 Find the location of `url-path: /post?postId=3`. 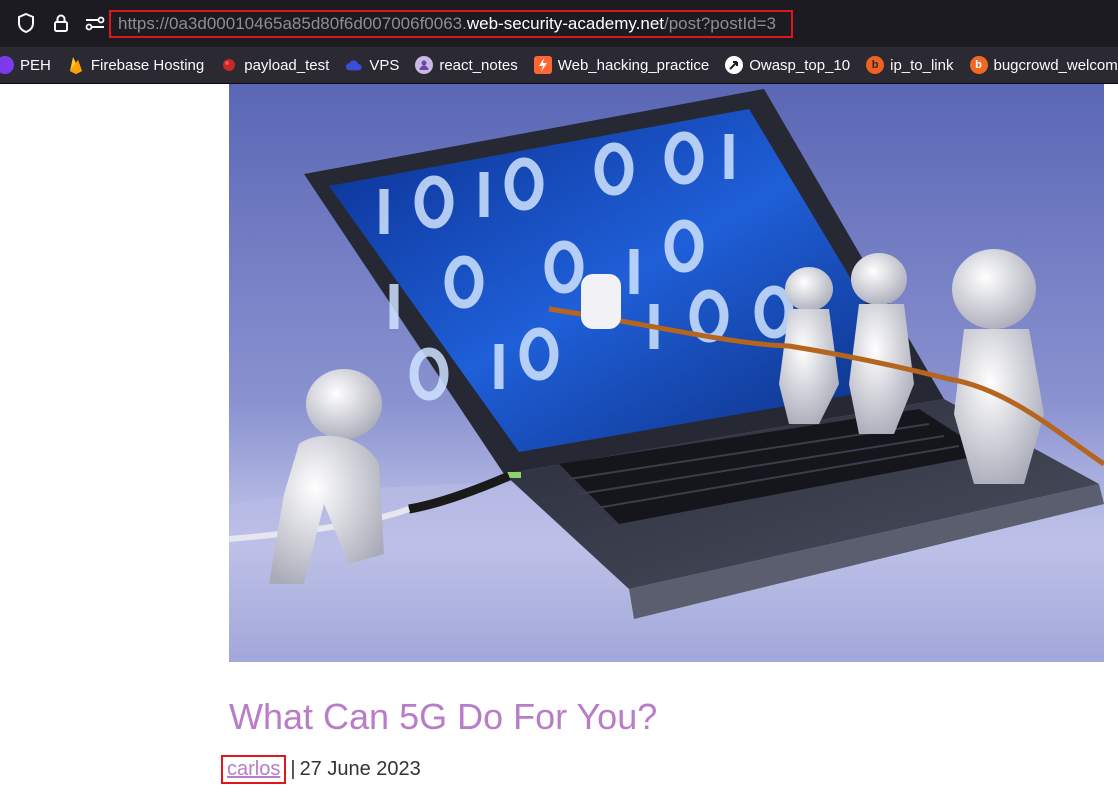

url-path: /post?postId=3 is located at coordinates (720, 23).